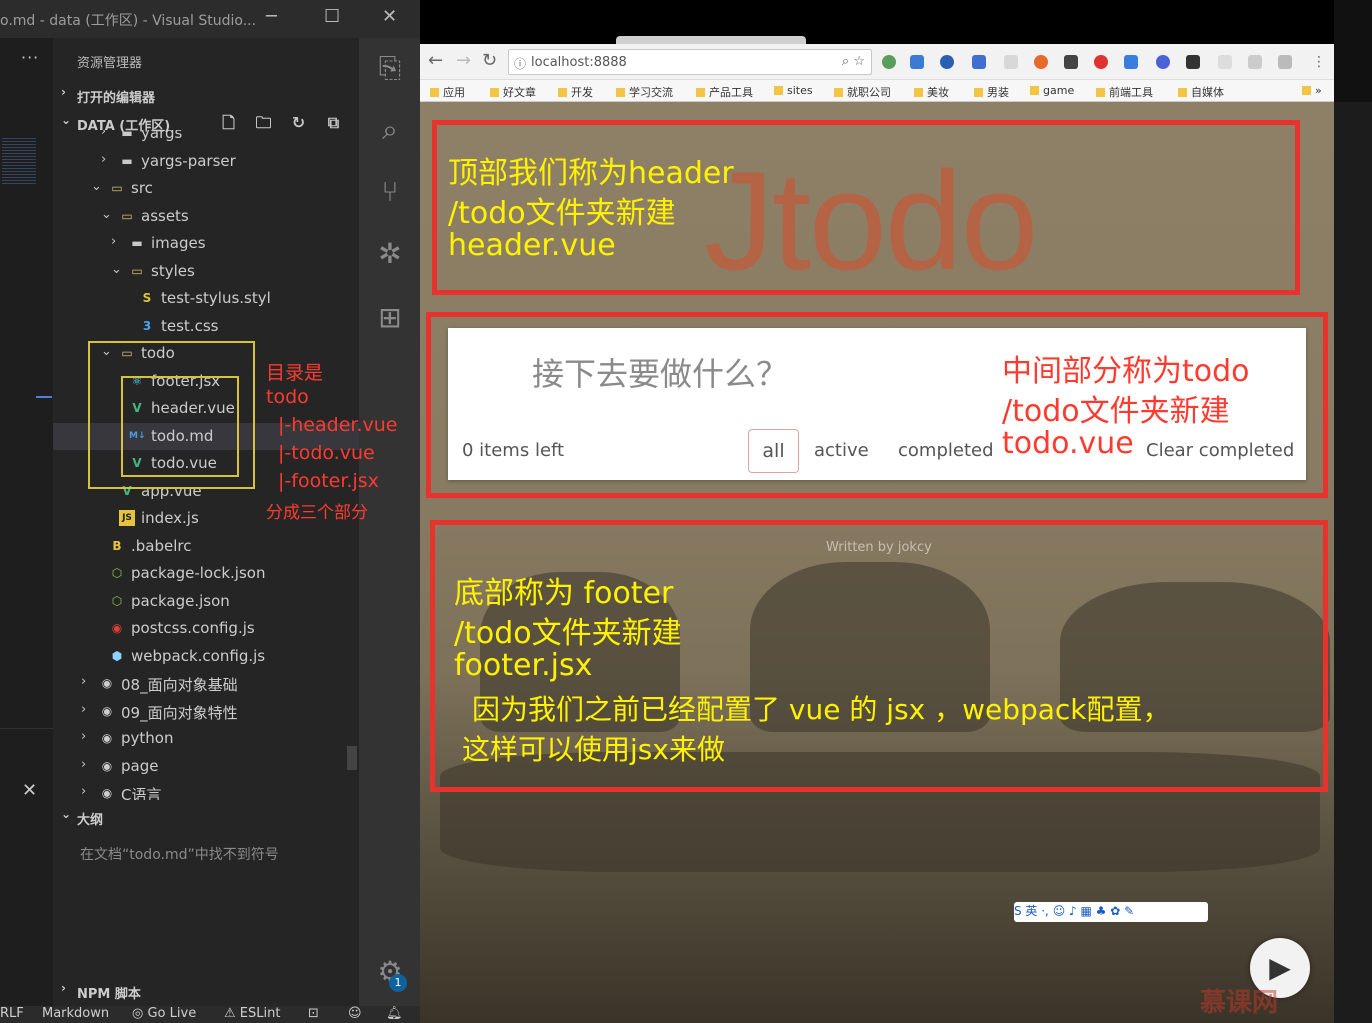 This screenshot has height=1023, width=1372. Describe the element at coordinates (724, 92) in the screenshot. I see `bookmark-item: 产品工具` at that location.